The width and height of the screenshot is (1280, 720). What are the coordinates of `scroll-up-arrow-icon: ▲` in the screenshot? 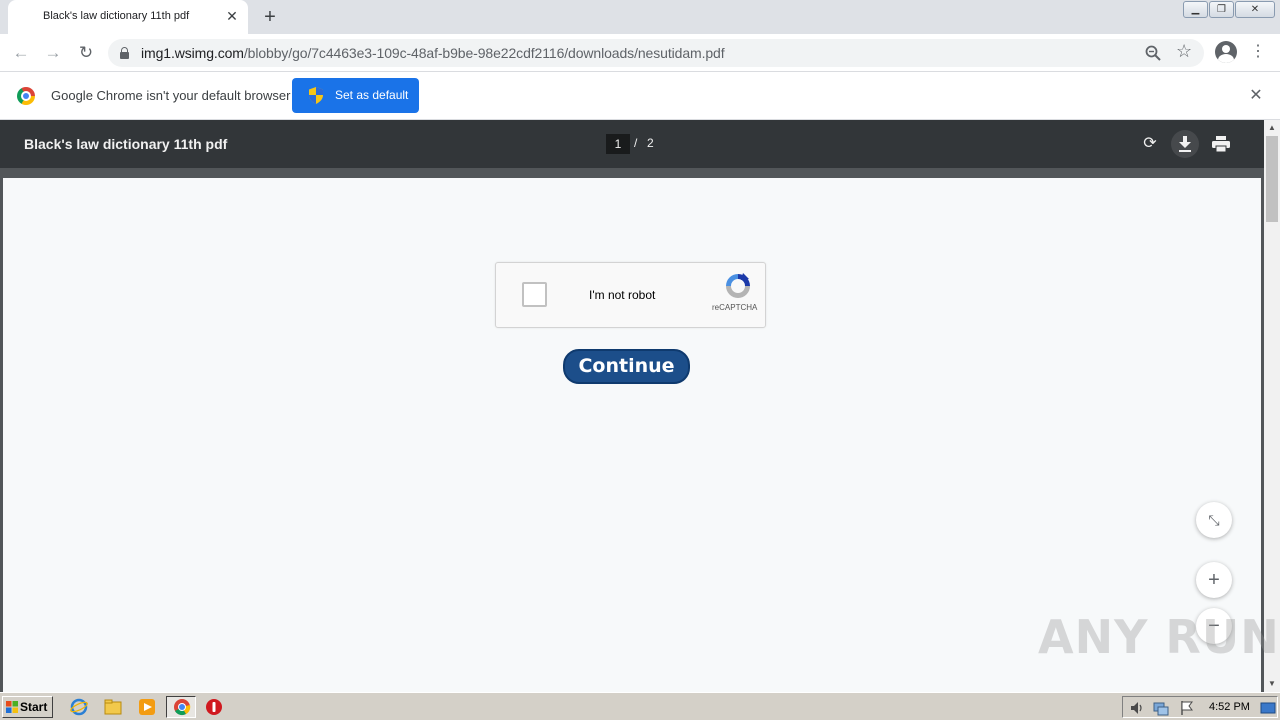 It's located at (1272, 128).